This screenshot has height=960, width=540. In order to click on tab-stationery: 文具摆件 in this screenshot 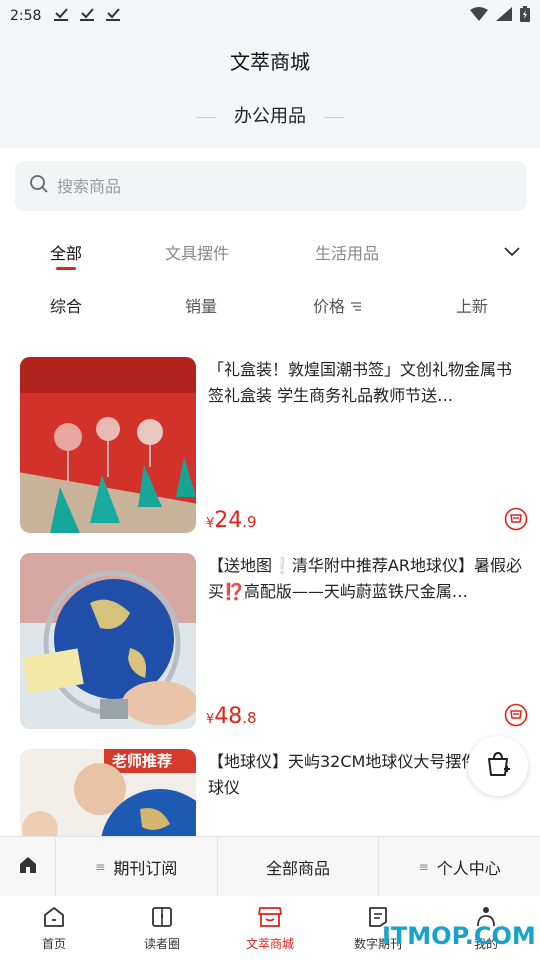, I will do `click(197, 252)`.